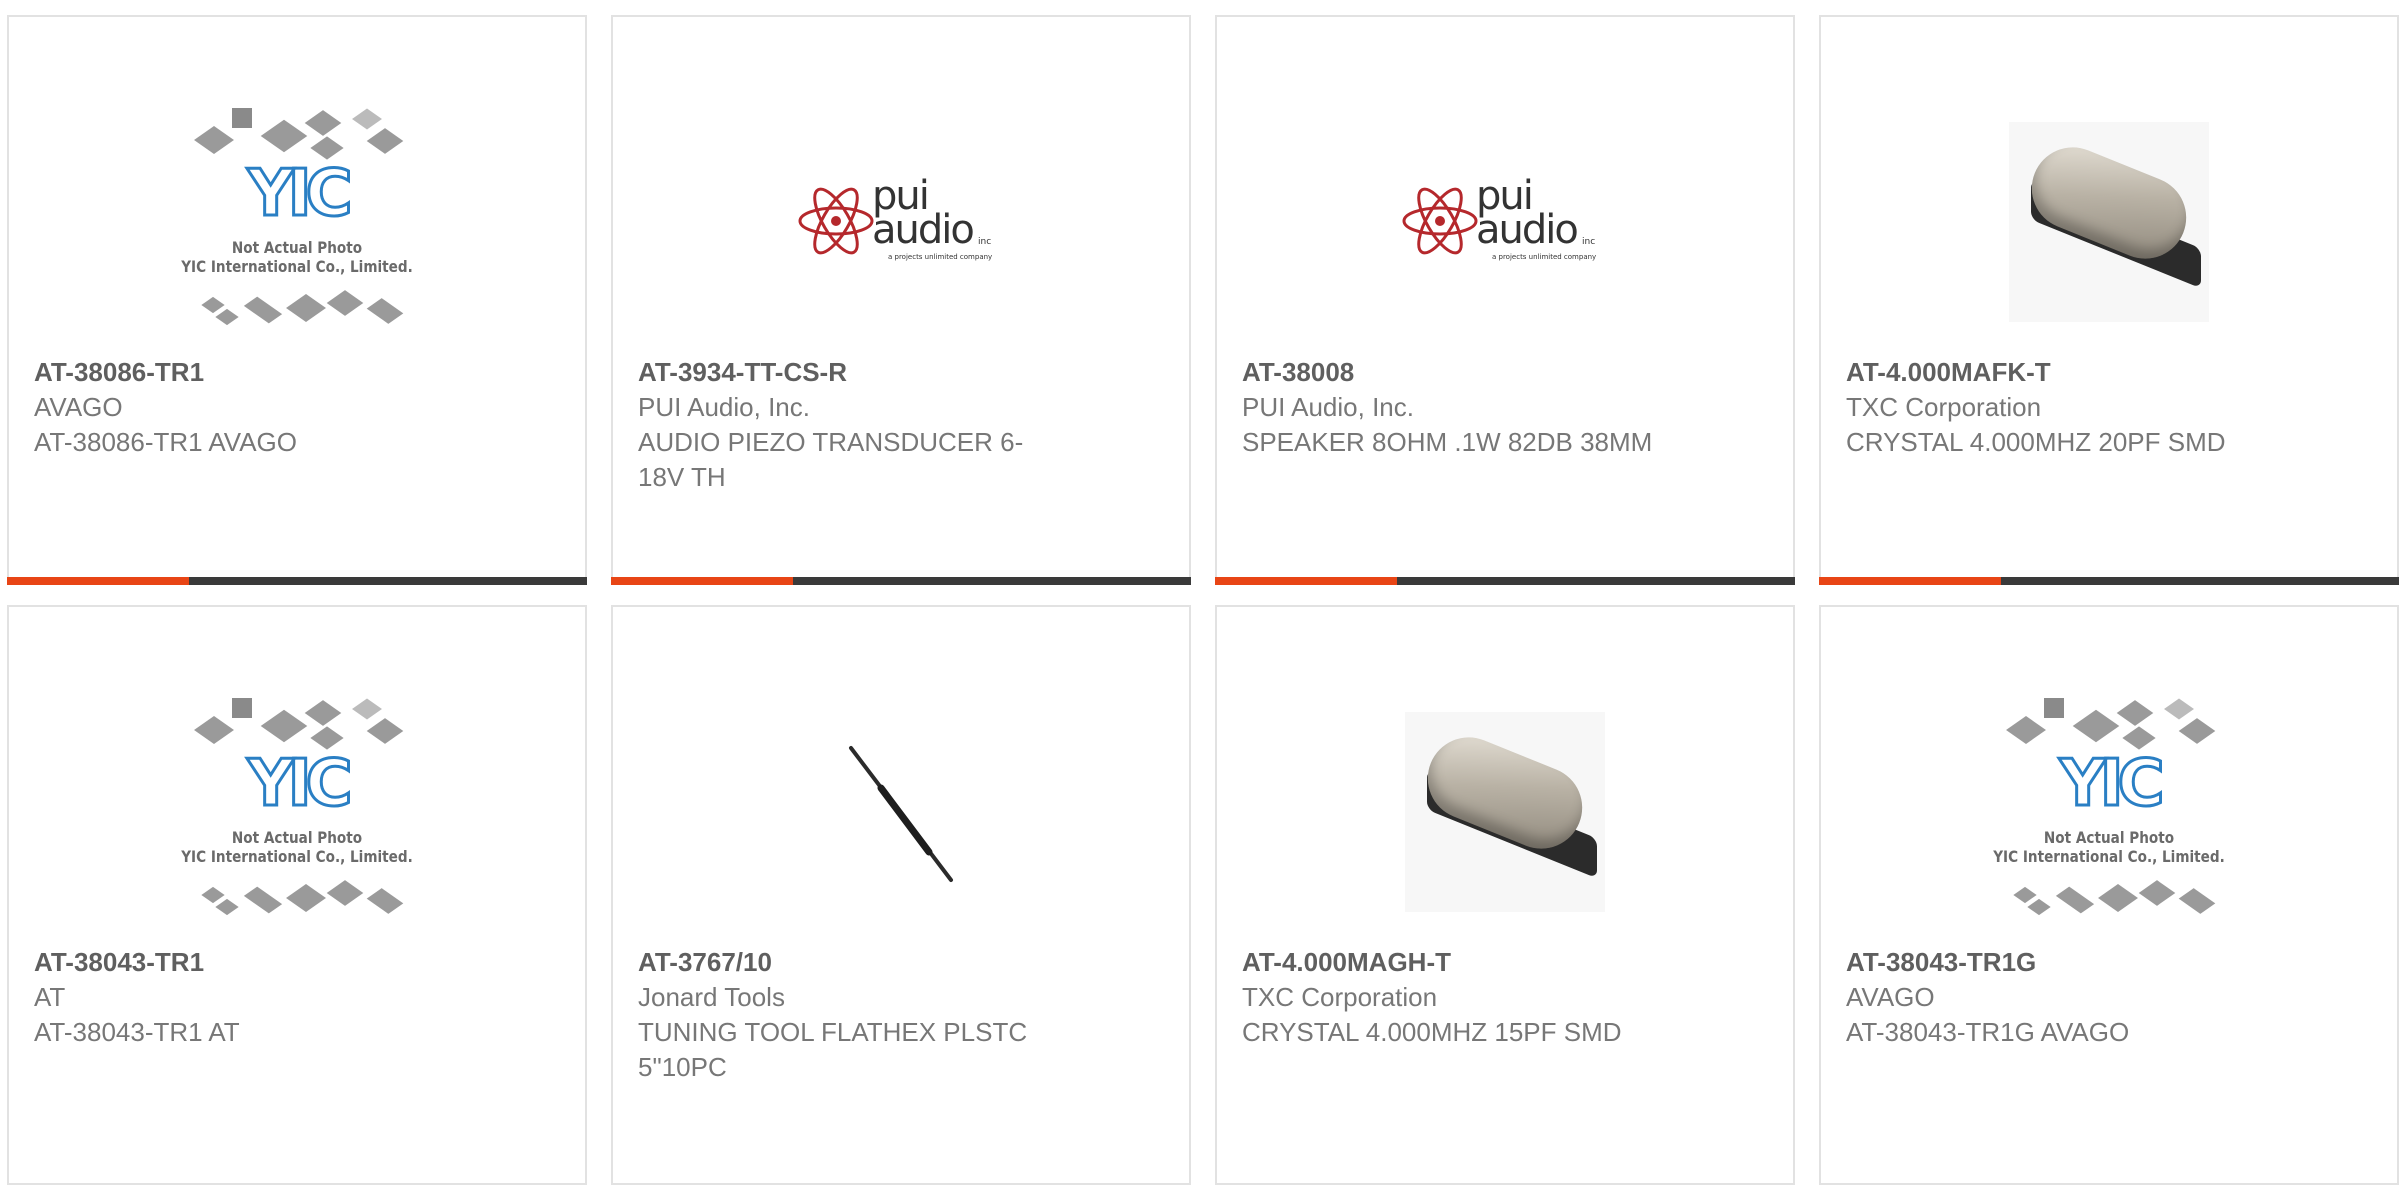  Describe the element at coordinates (1447, 442) in the screenshot. I see `description: SPEAKER 8OHM .1W 82DB 38MM` at that location.